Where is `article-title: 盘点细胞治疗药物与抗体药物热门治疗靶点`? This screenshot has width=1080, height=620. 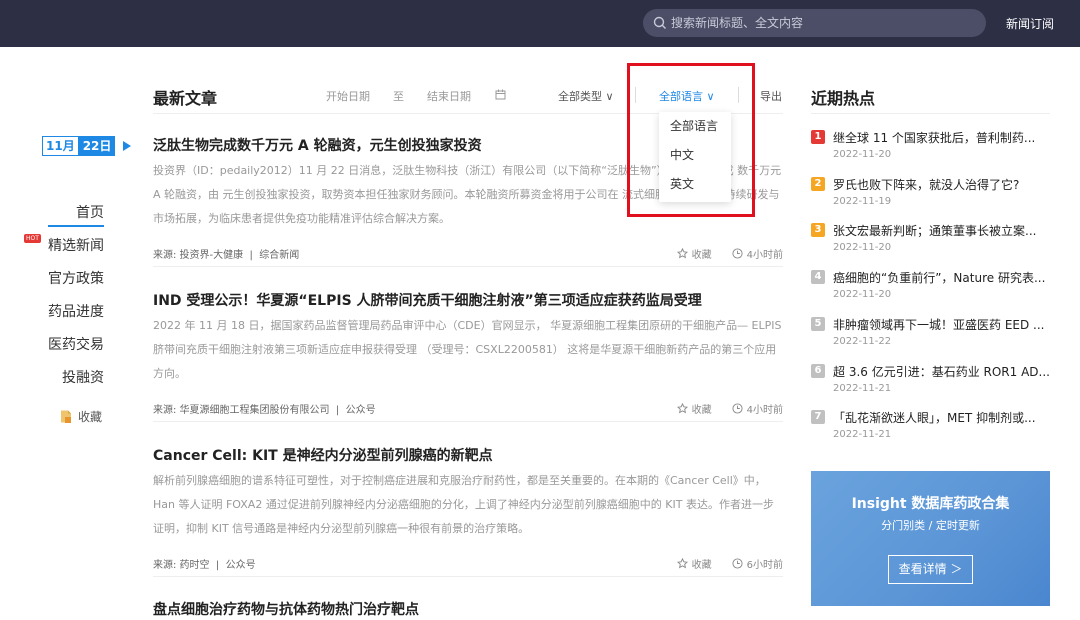
article-title: 盘点细胞治疗药物与抗体药物热门治疗靶点 is located at coordinates (468, 610).